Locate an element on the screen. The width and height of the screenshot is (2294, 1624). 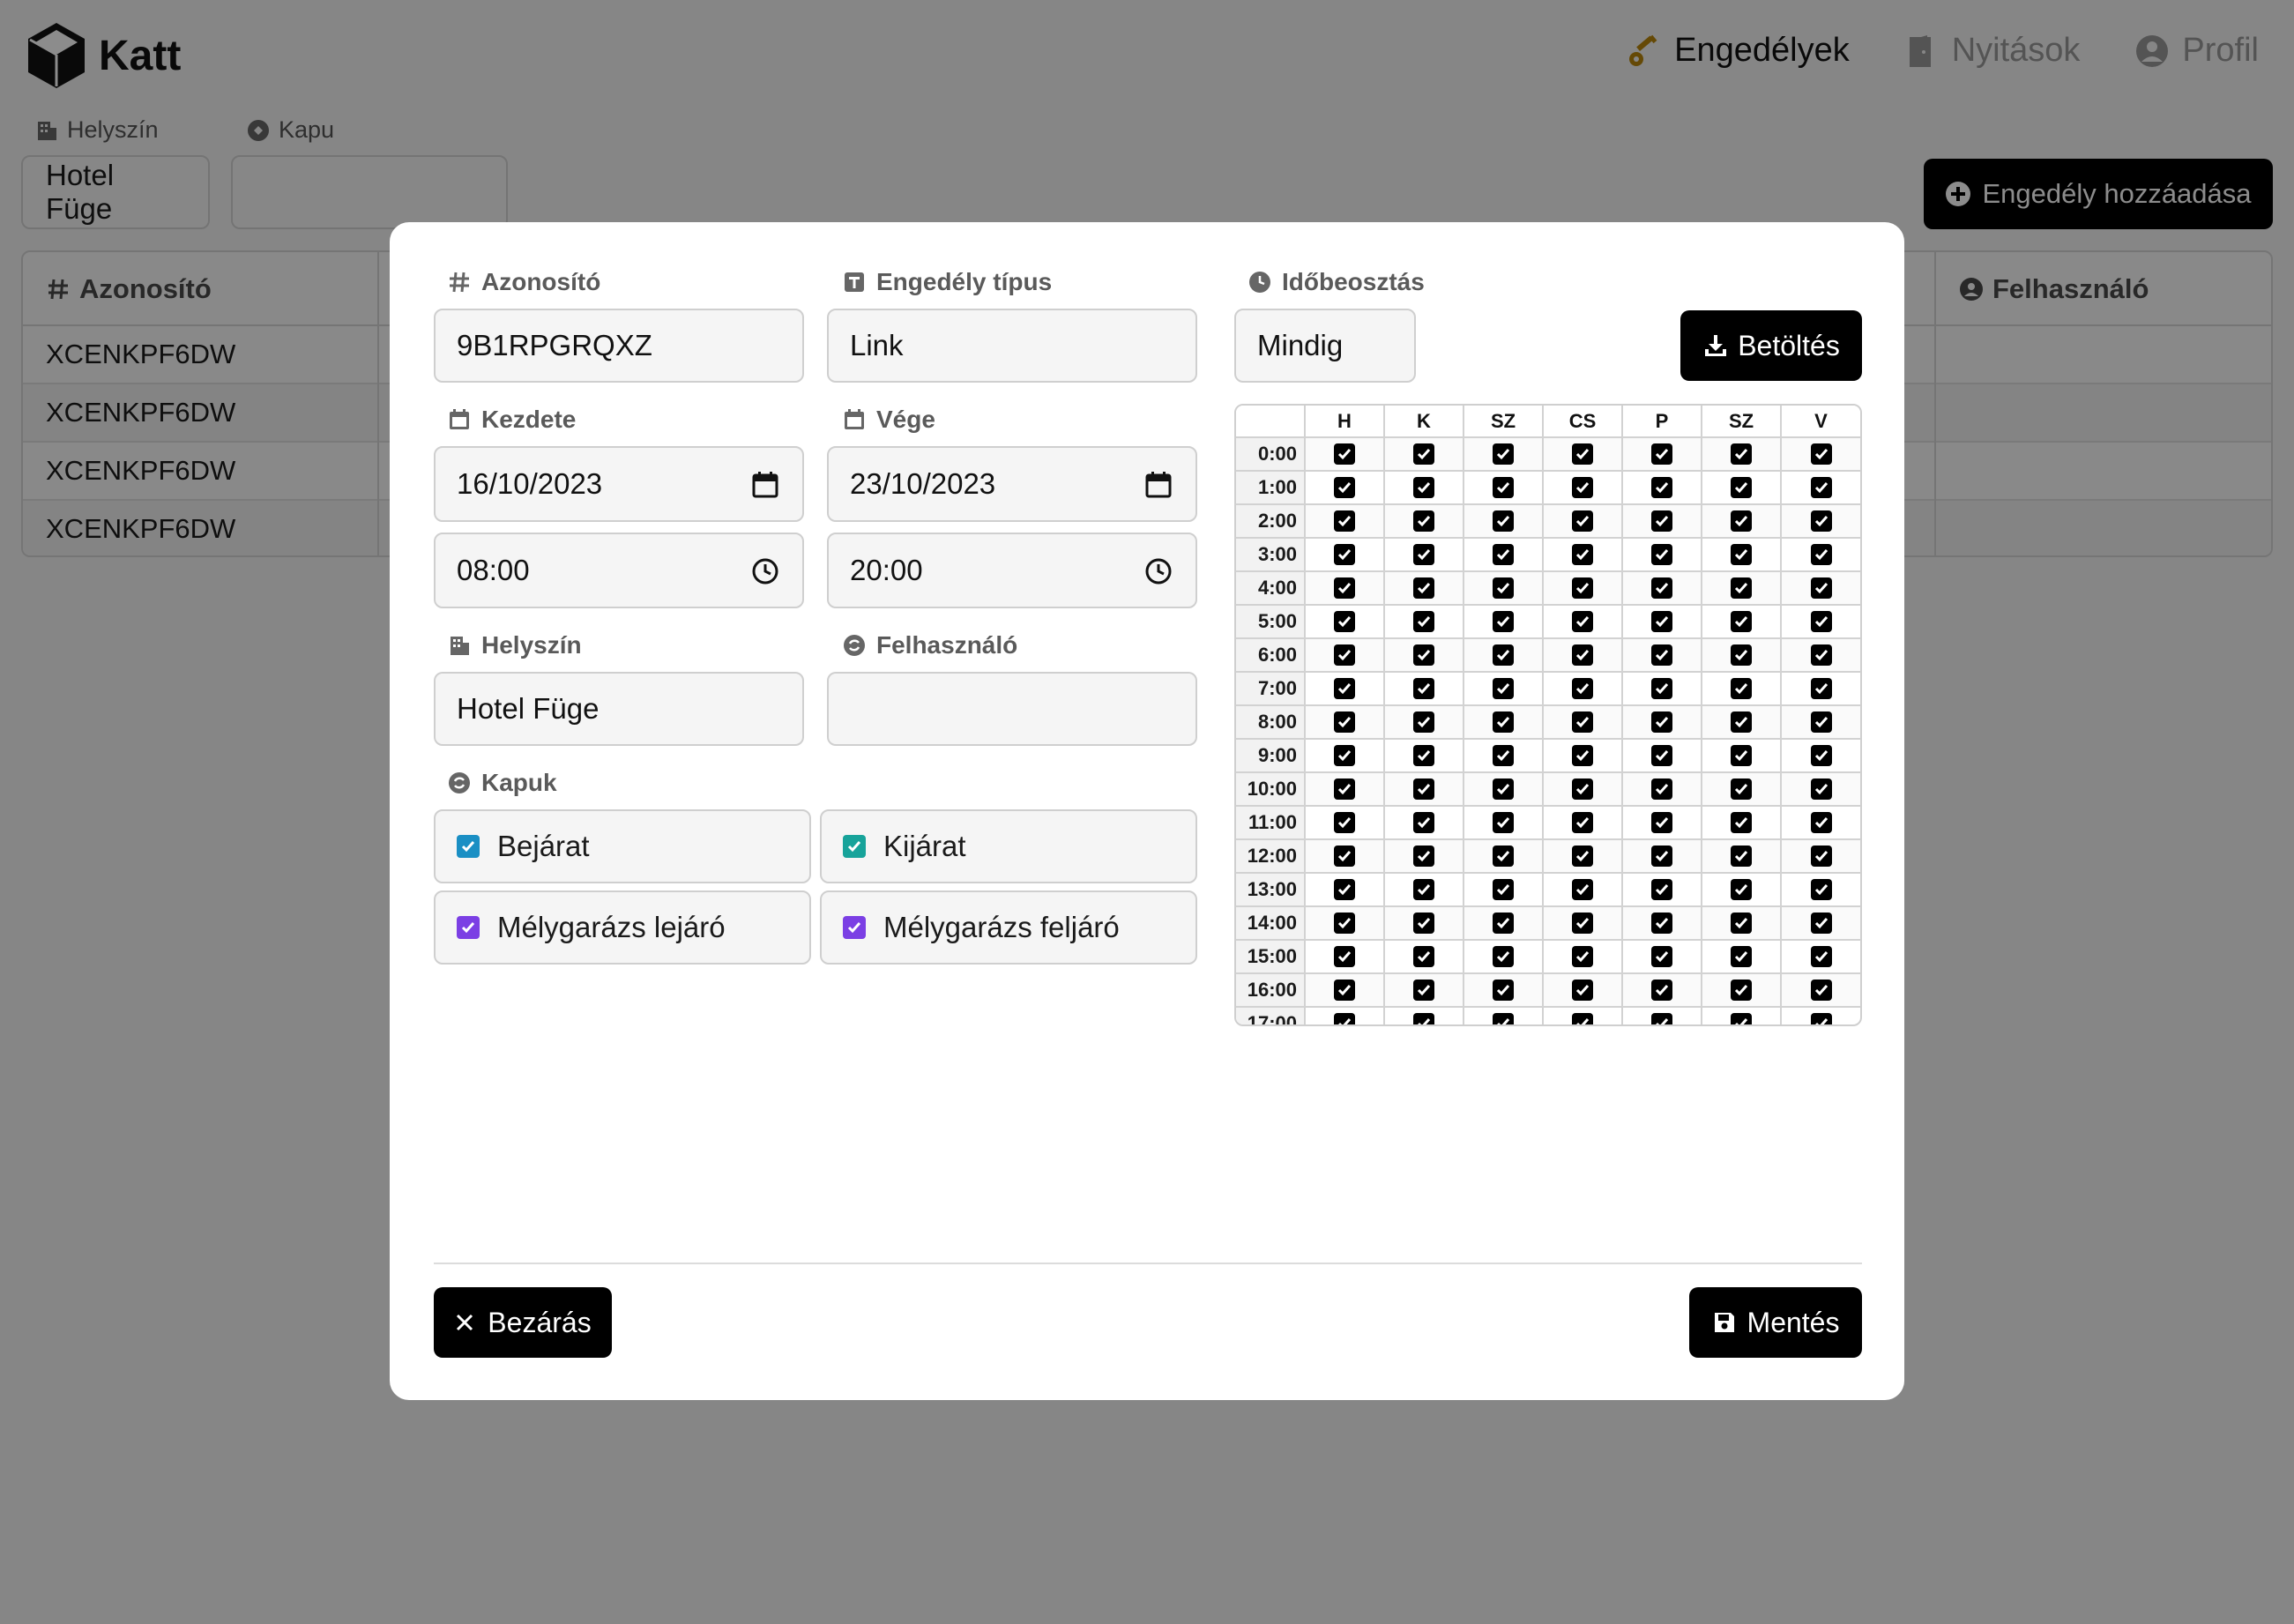
day-header: CS is located at coordinates (1583, 422).